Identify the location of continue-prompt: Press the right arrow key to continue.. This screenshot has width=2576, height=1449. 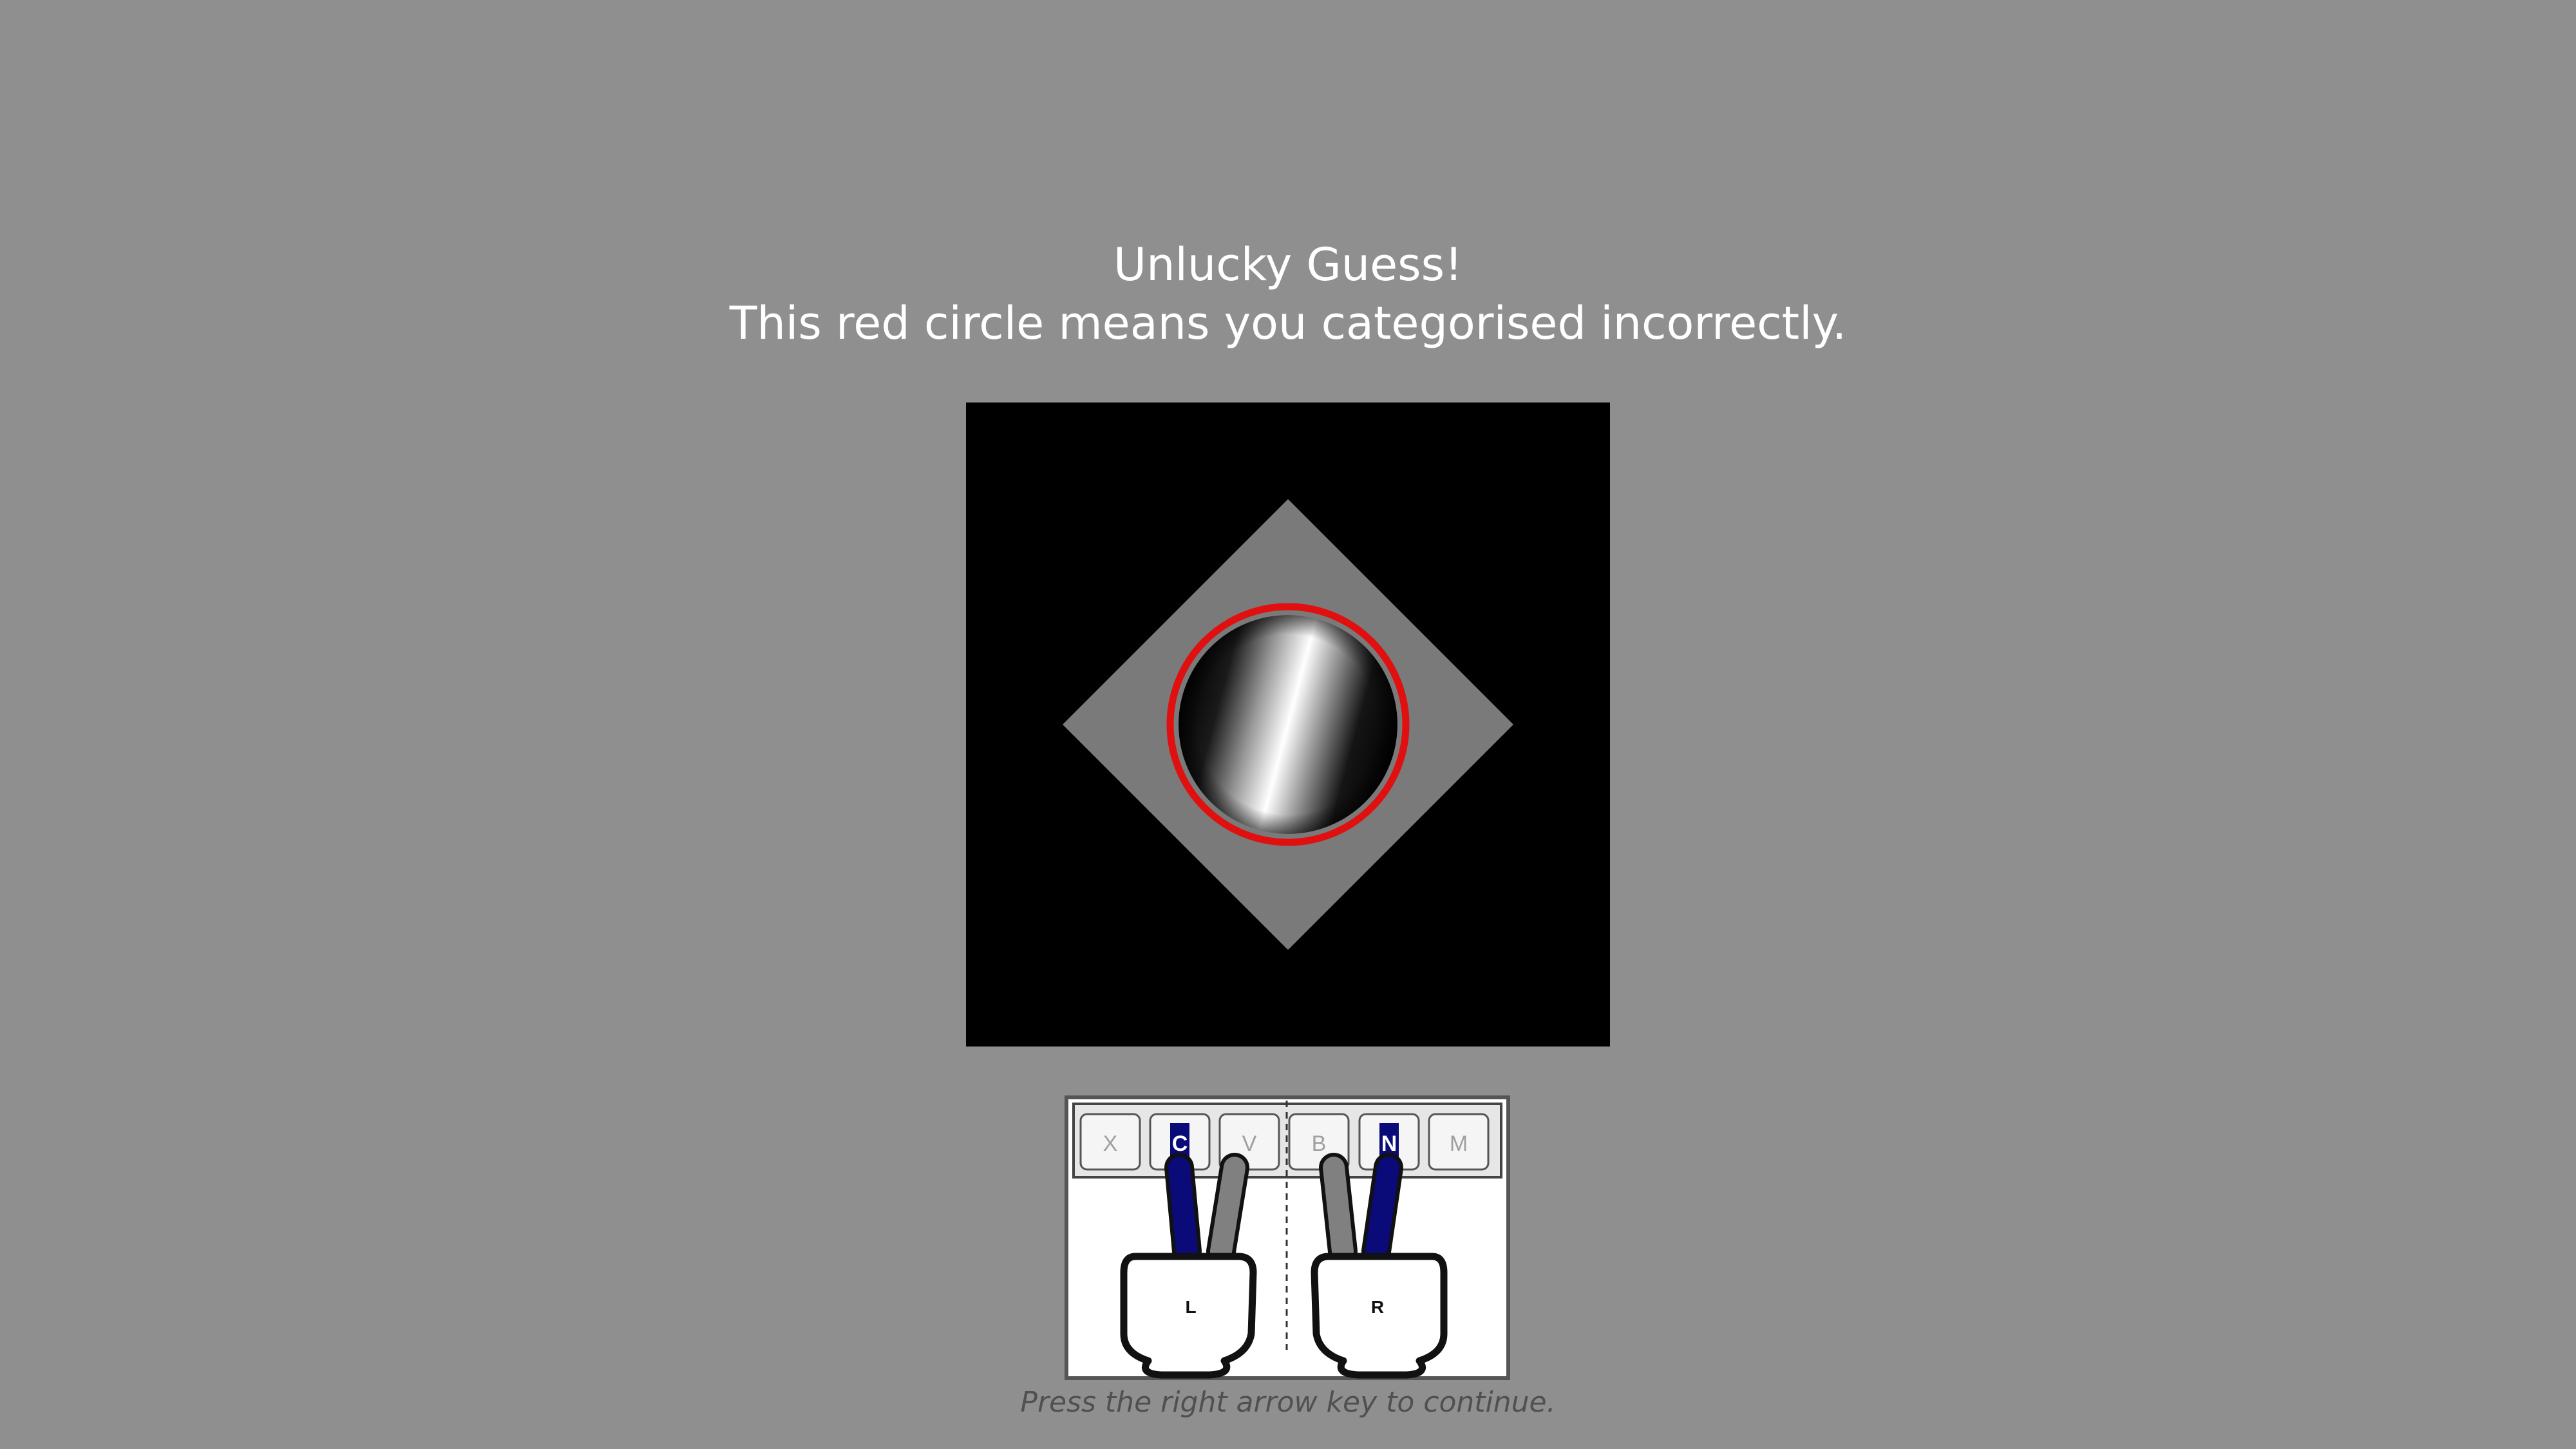
(1288, 1403).